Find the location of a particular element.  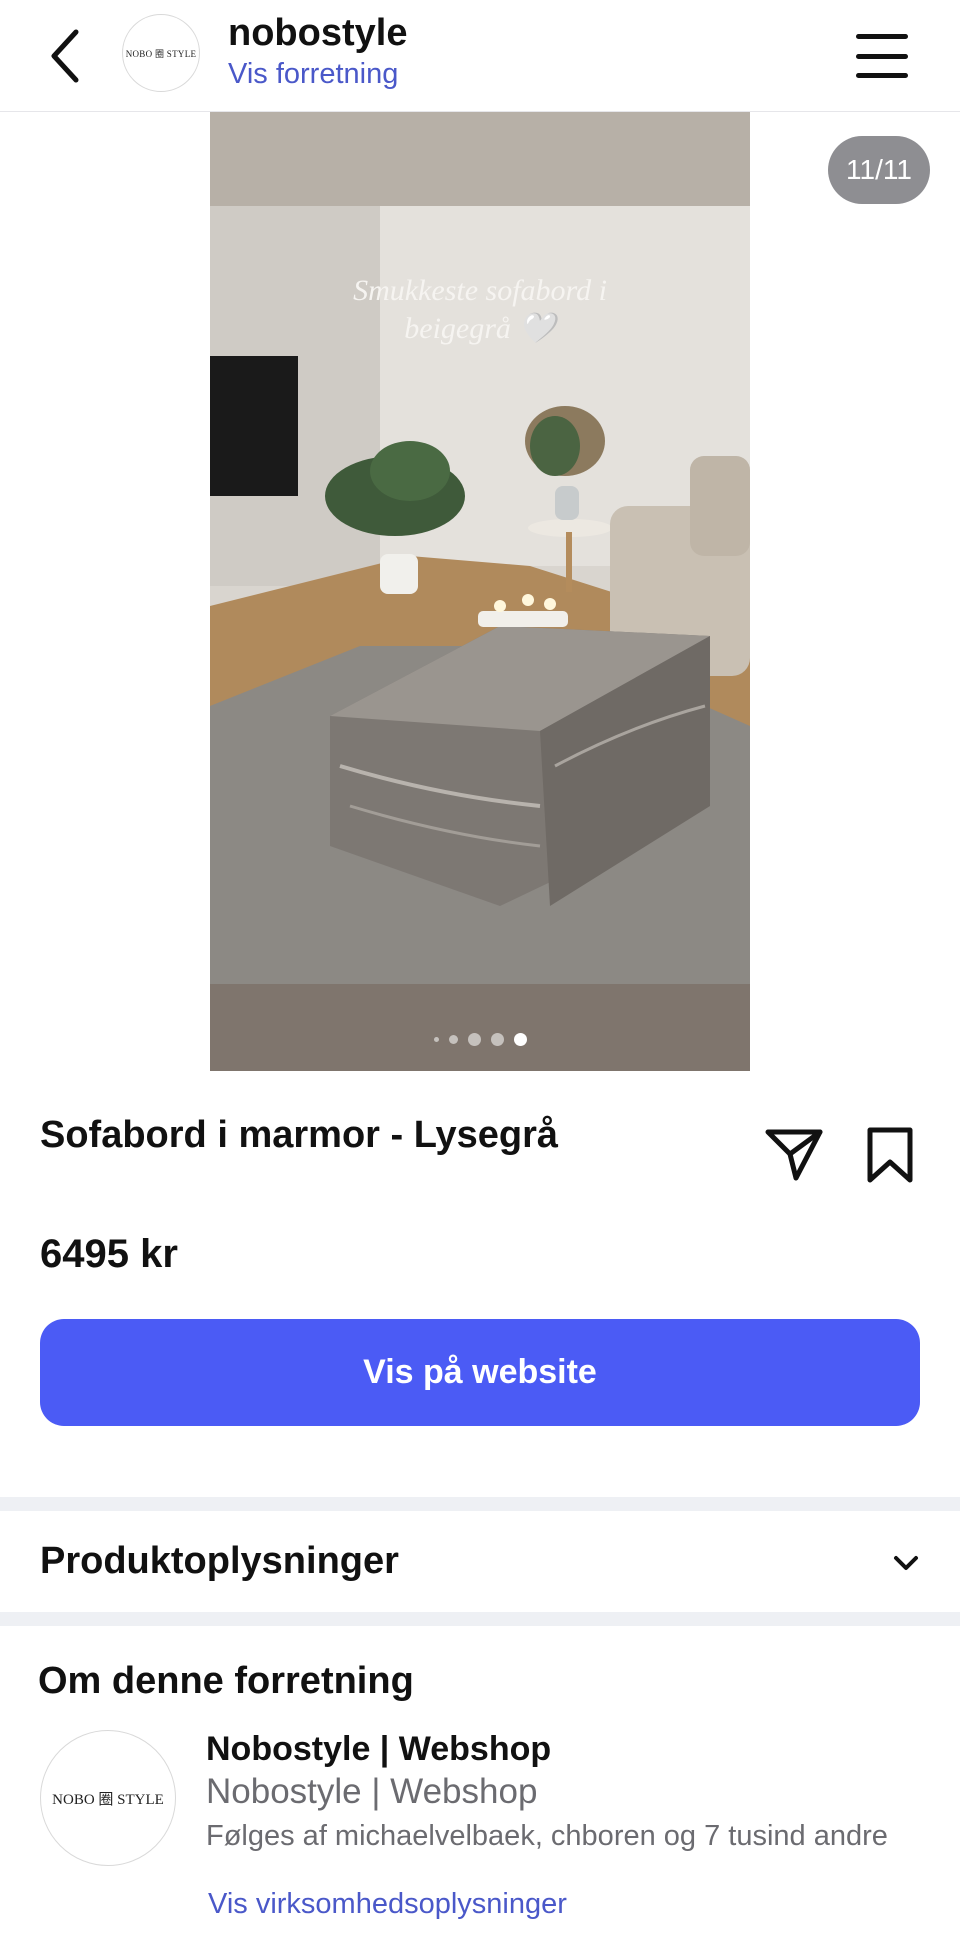

product-details-title: Produktoplysninger is located at coordinates (219, 1561).